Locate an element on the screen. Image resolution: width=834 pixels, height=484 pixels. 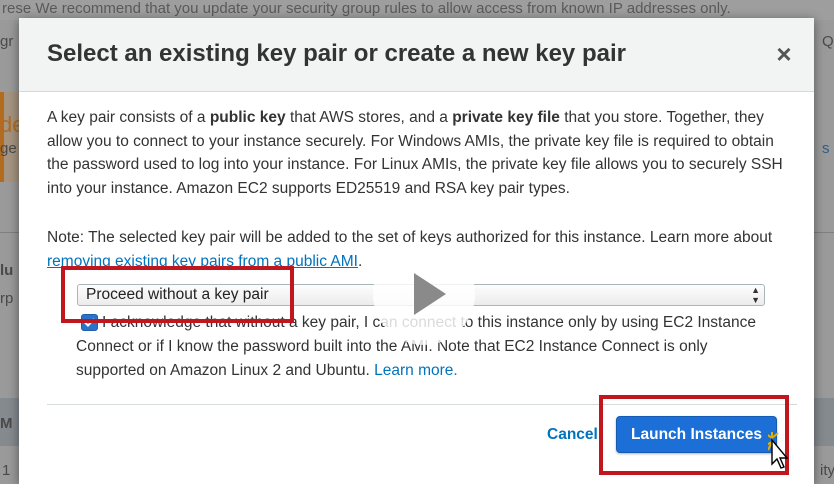
mouse-cursor-icon is located at coordinates (778, 450).